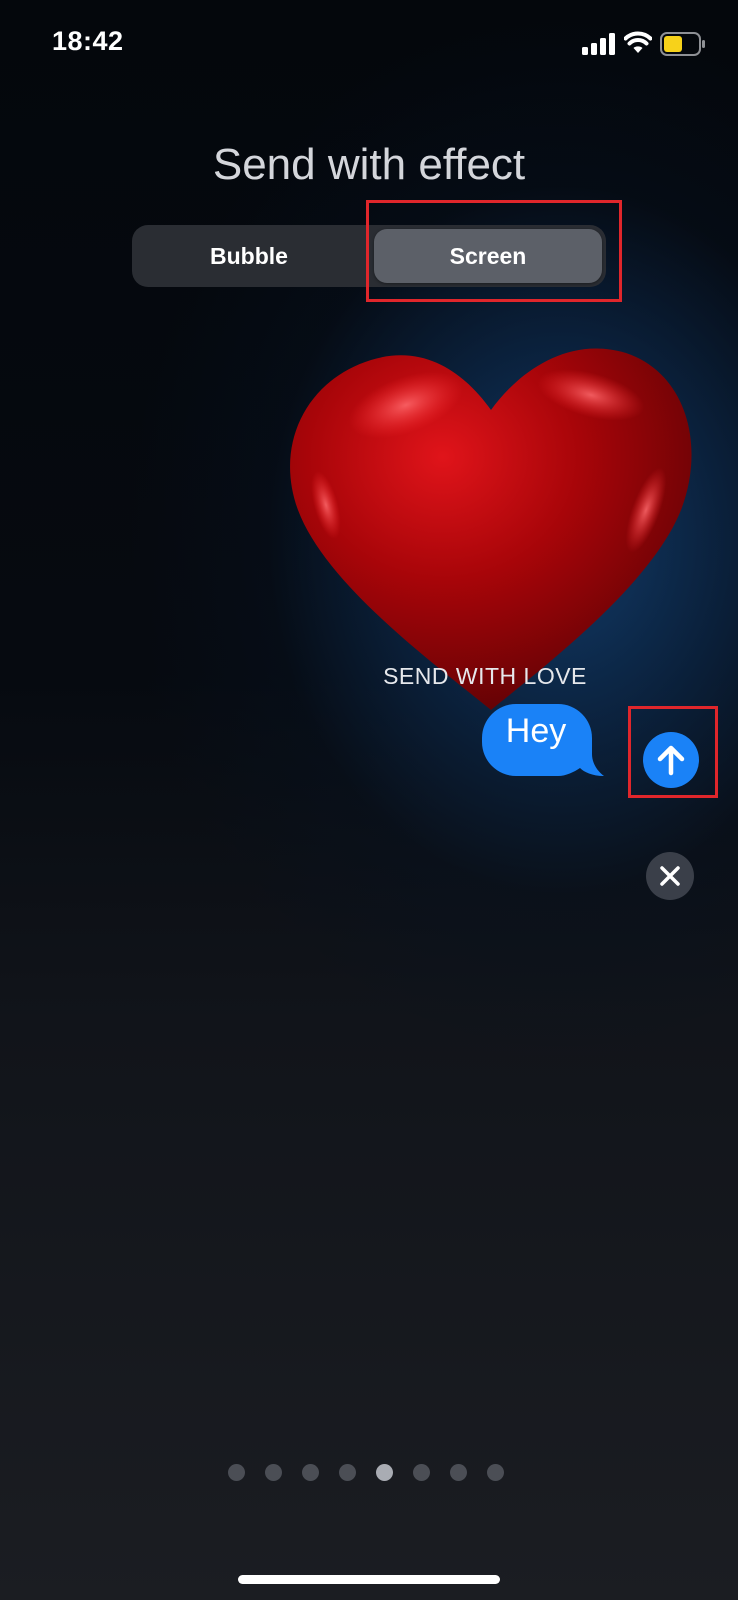 The height and width of the screenshot is (1600, 738). Describe the element at coordinates (369, 1579) in the screenshot. I see `home-indicator` at that location.